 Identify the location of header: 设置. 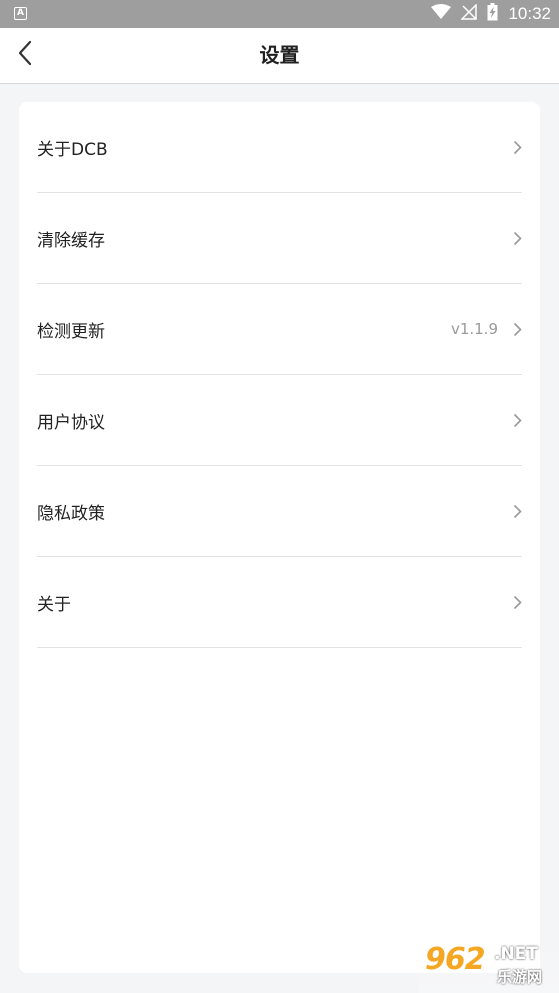
(279, 56).